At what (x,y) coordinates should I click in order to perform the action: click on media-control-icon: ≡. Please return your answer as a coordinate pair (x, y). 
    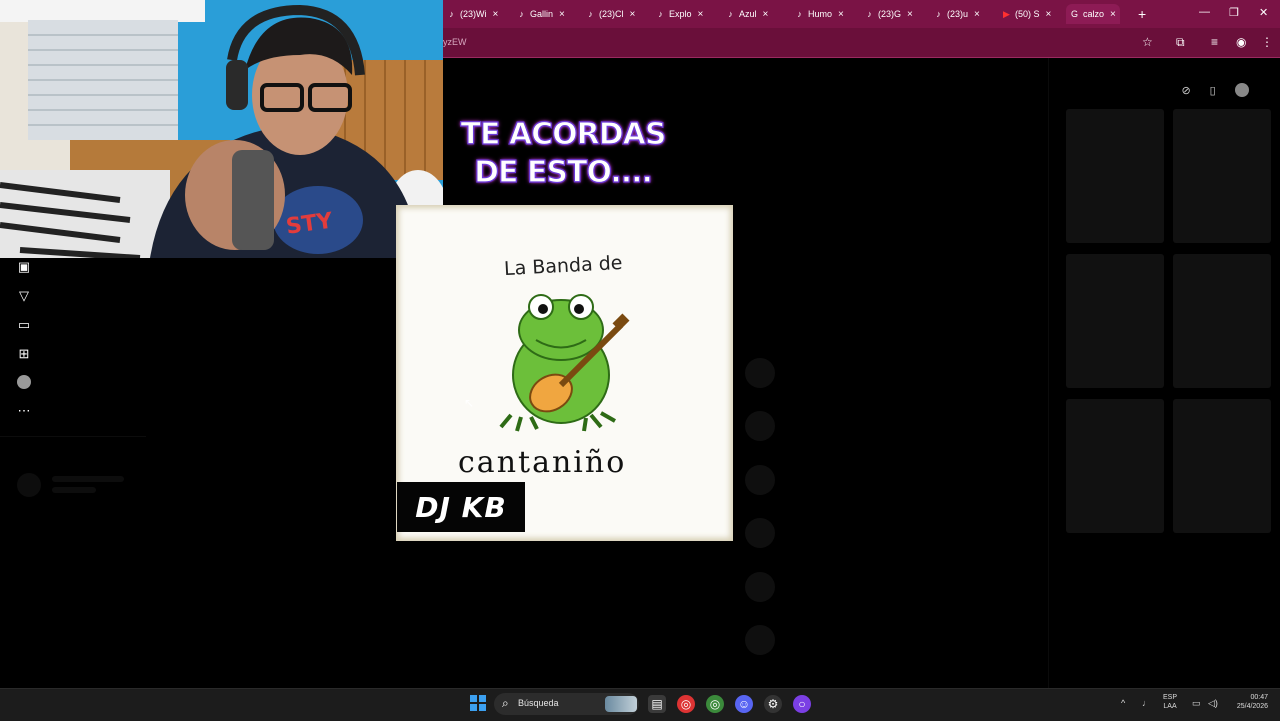
    Looking at the image, I should click on (1214, 42).